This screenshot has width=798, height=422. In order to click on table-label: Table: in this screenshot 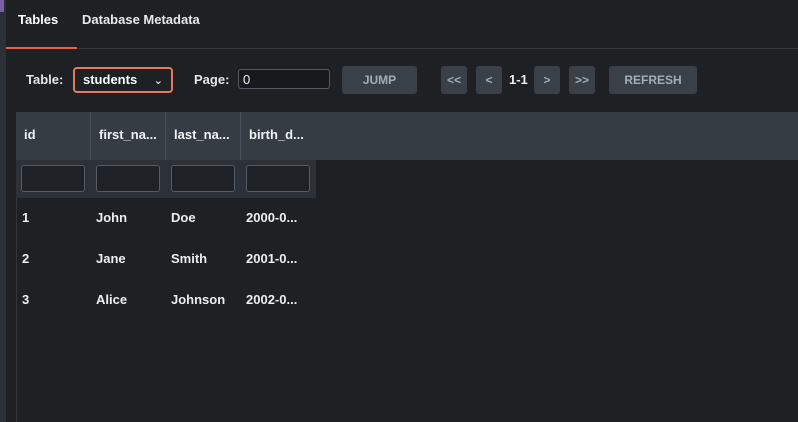, I will do `click(45, 79)`.